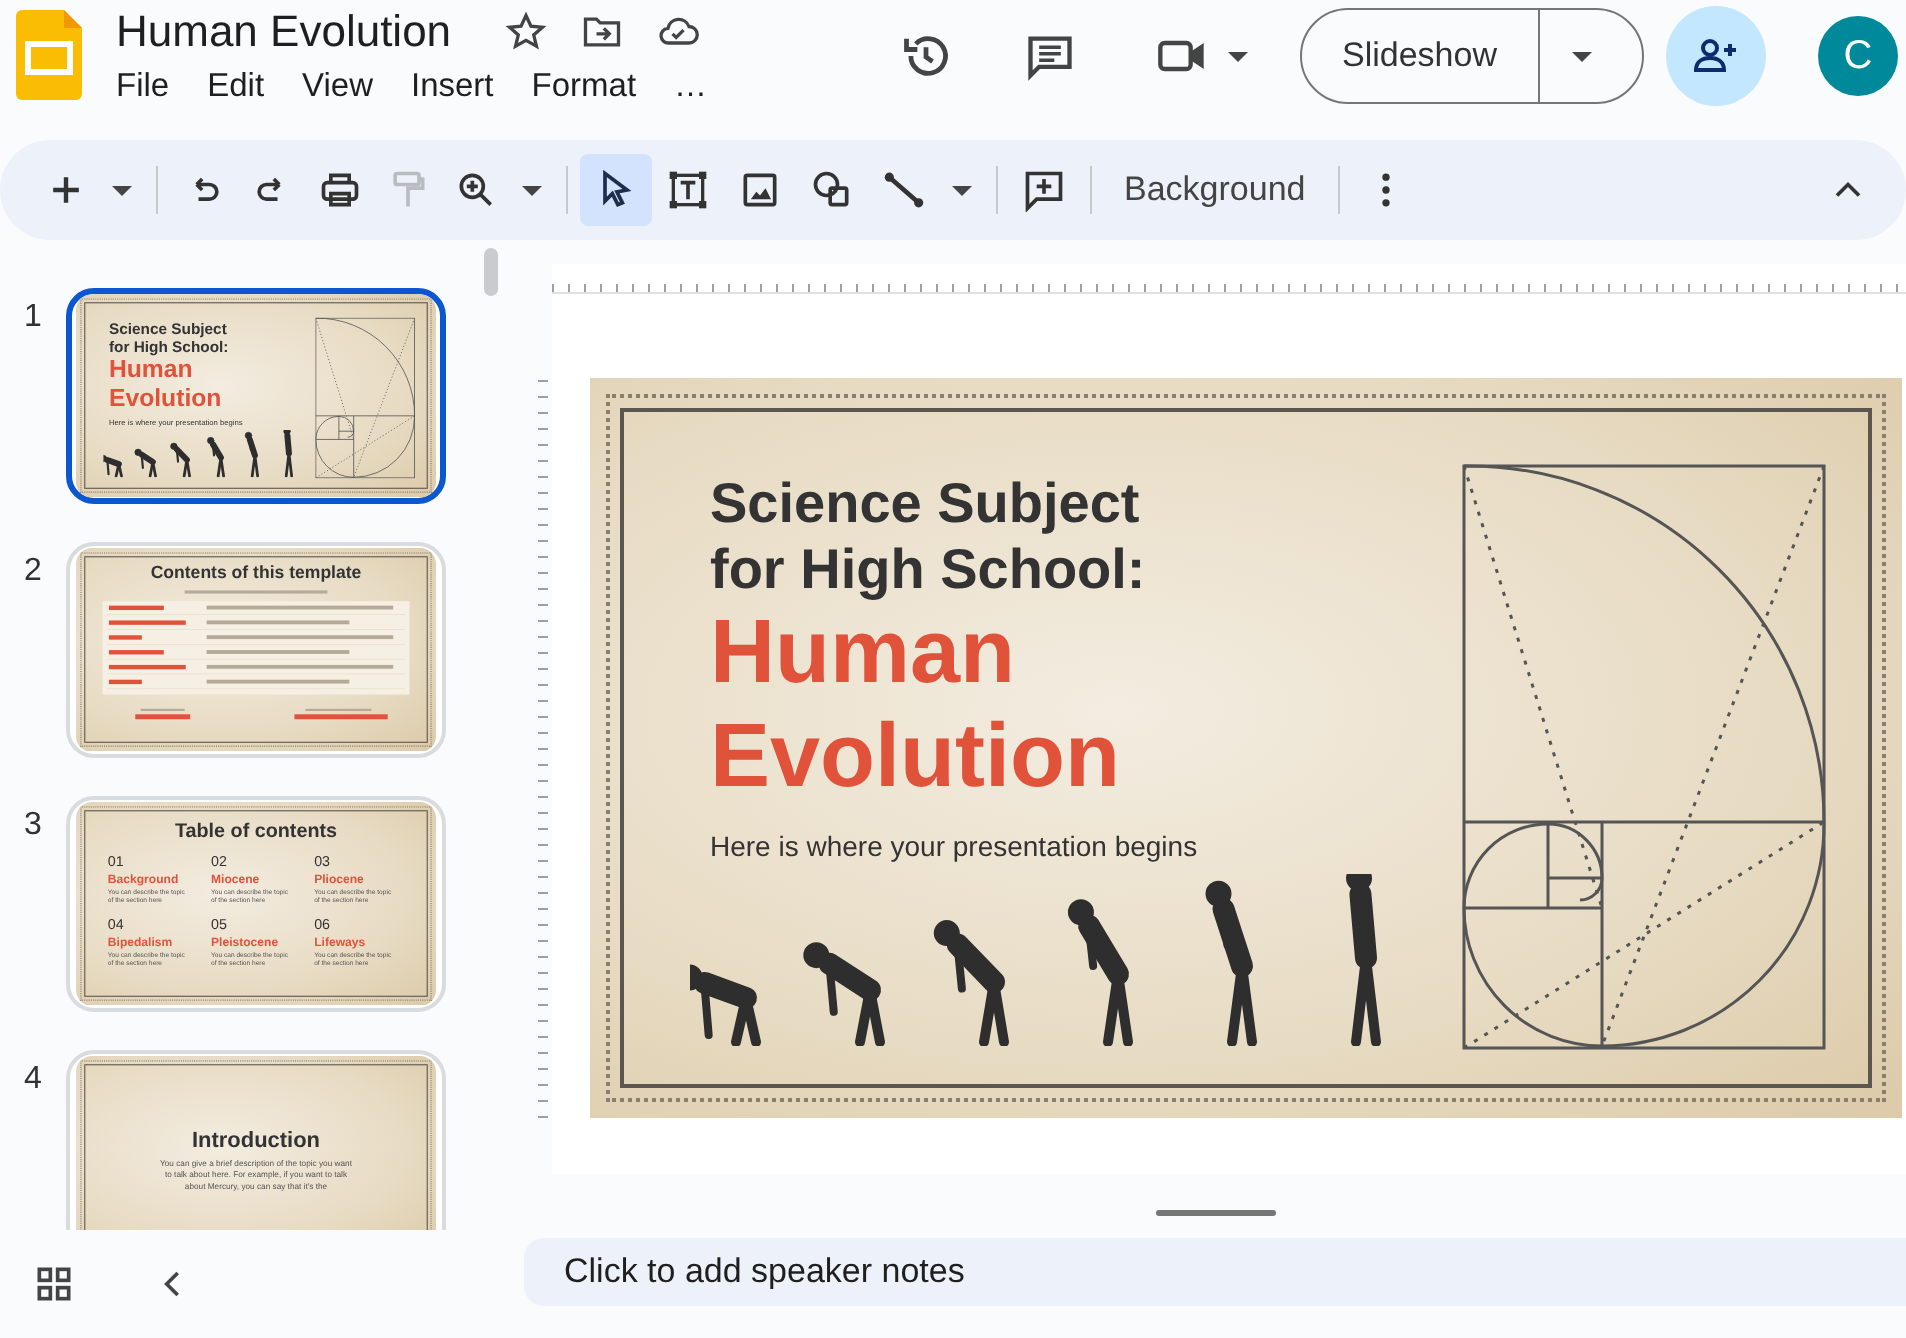  Describe the element at coordinates (33, 825) in the screenshot. I see `slide-number: 3` at that location.